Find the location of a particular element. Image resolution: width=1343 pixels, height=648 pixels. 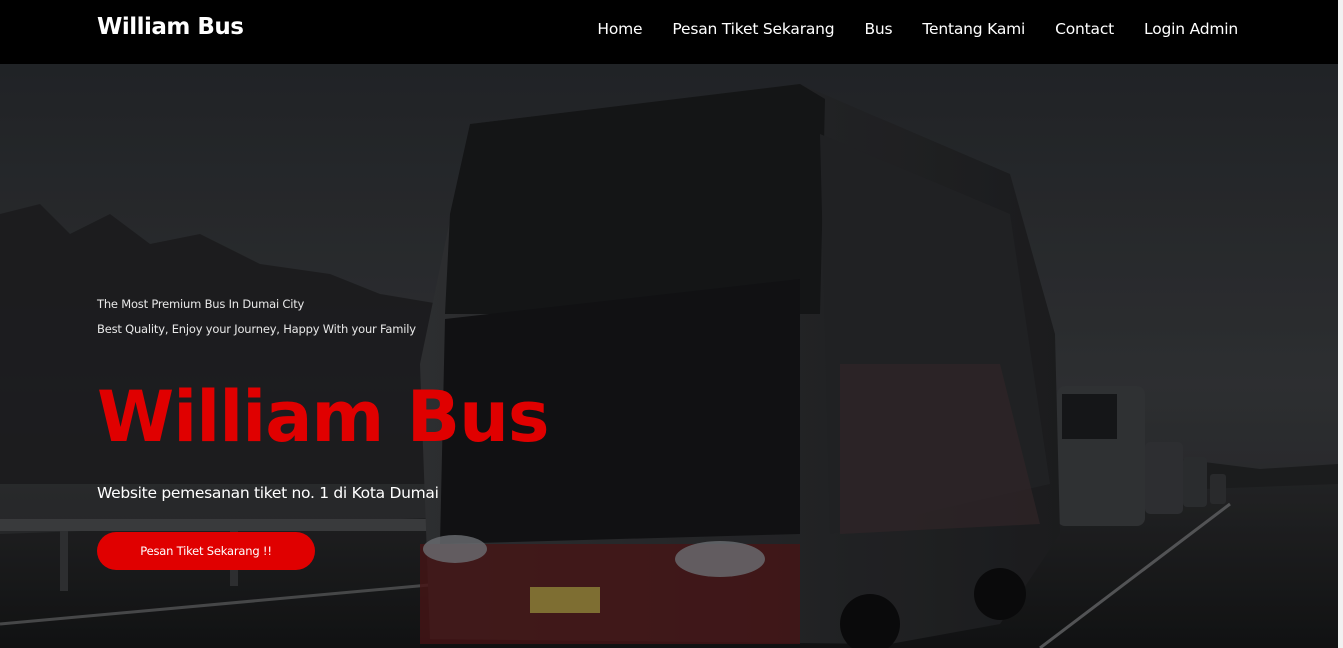

page-scrollbar is located at coordinates (1340, 324).